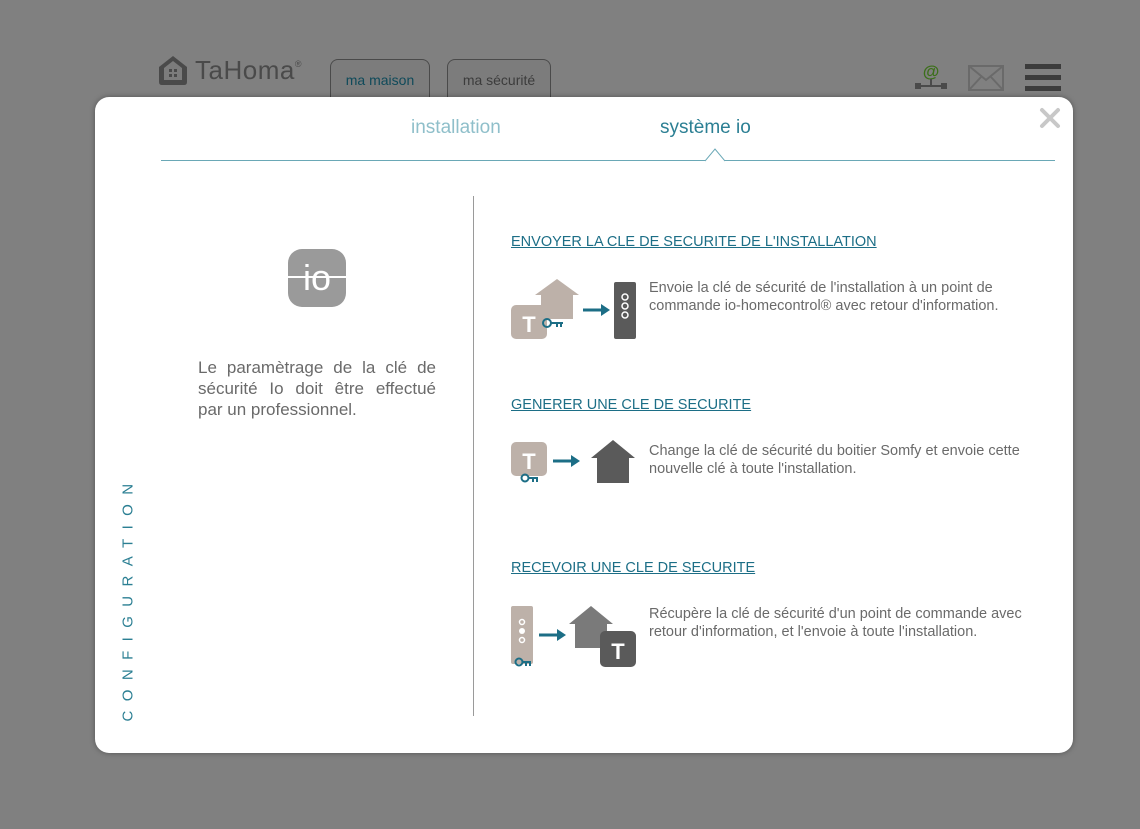  I want to click on at-network-icon: @, so click(931, 77).